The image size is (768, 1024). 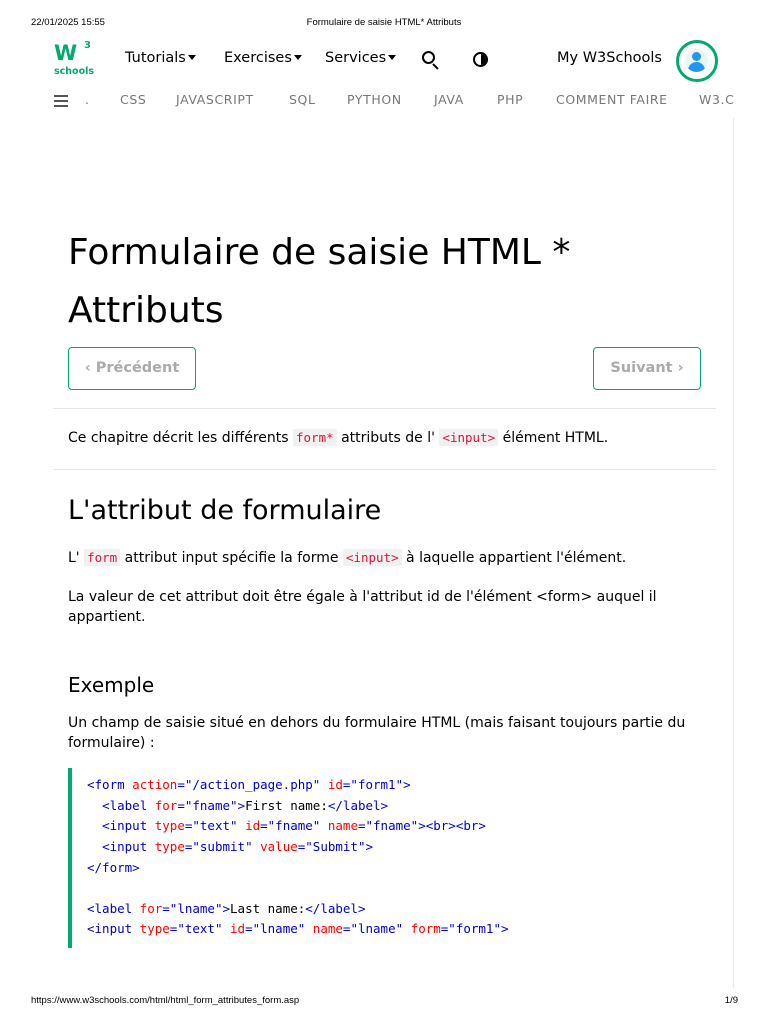 What do you see at coordinates (392, 57) in the screenshot?
I see `caret-down-icon` at bounding box center [392, 57].